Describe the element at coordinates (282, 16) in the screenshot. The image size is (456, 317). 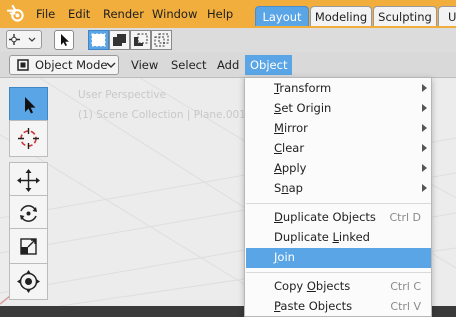
I see `tab-layout: Layout` at that location.